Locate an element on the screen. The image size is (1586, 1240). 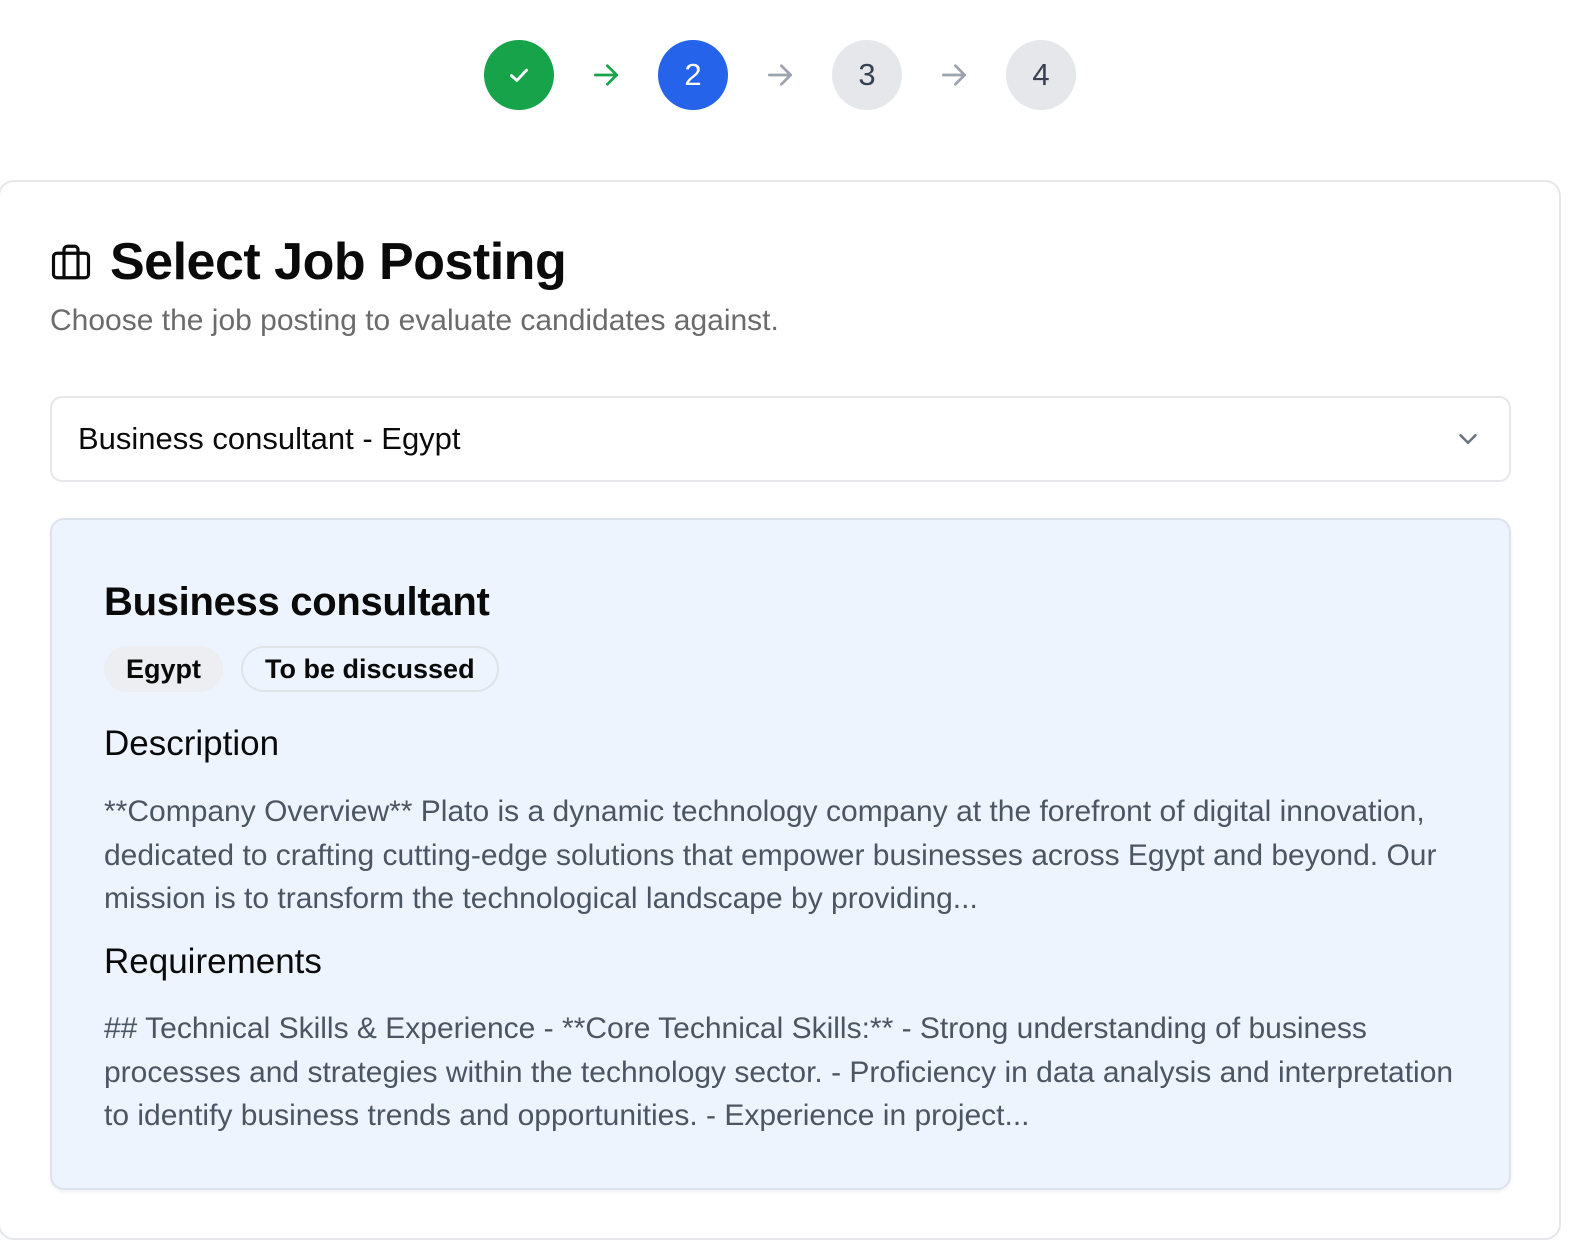
job-title: Business consultant is located at coordinates (297, 602).